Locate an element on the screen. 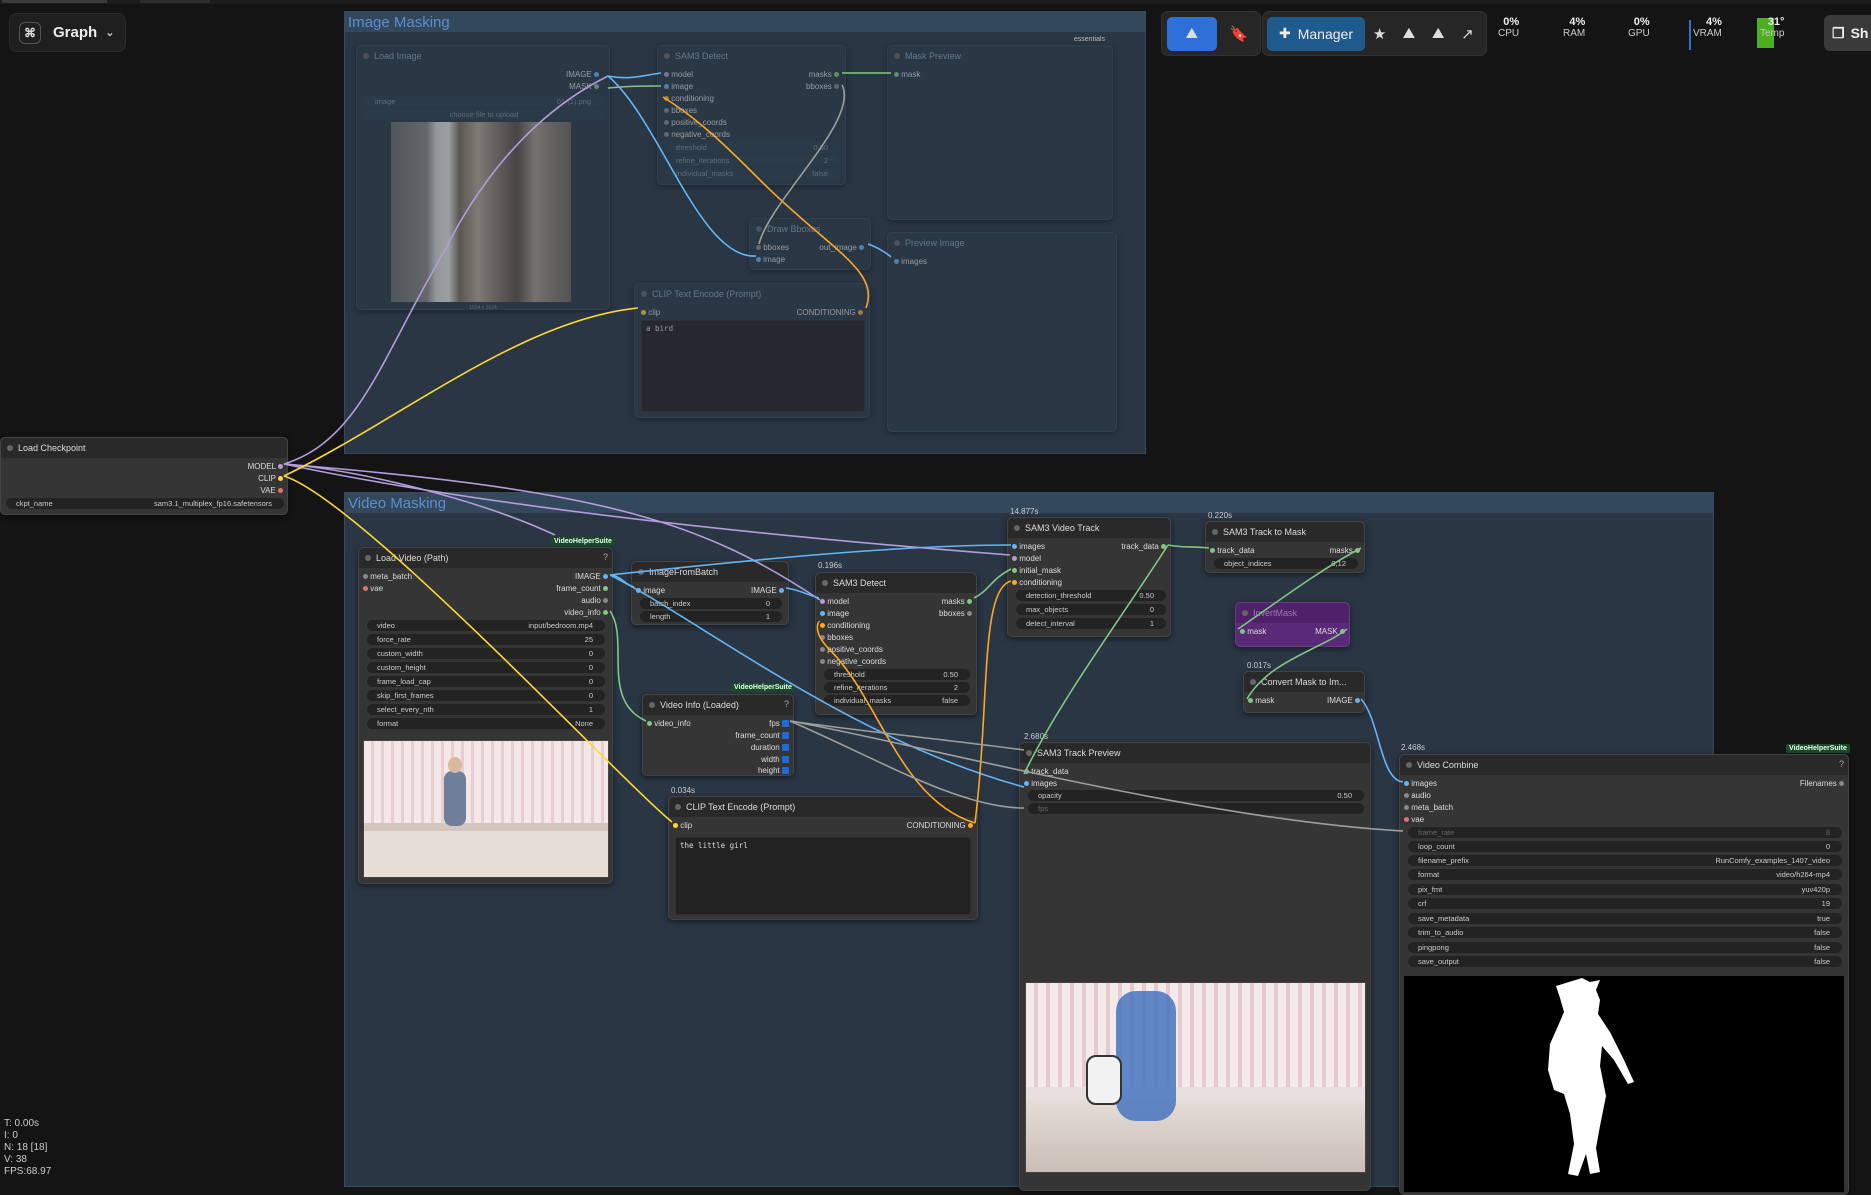  output-vae: VAE is located at coordinates (271, 490).